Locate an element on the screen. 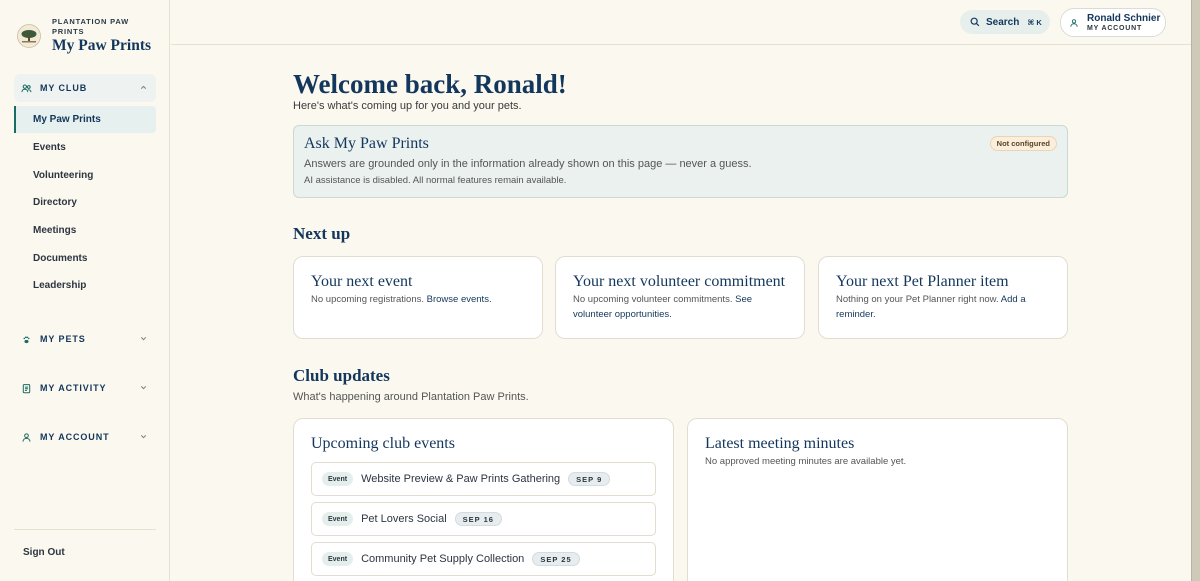 This screenshot has width=1200, height=581. nav-group-label: MY ACTIVITY is located at coordinates (73, 388).